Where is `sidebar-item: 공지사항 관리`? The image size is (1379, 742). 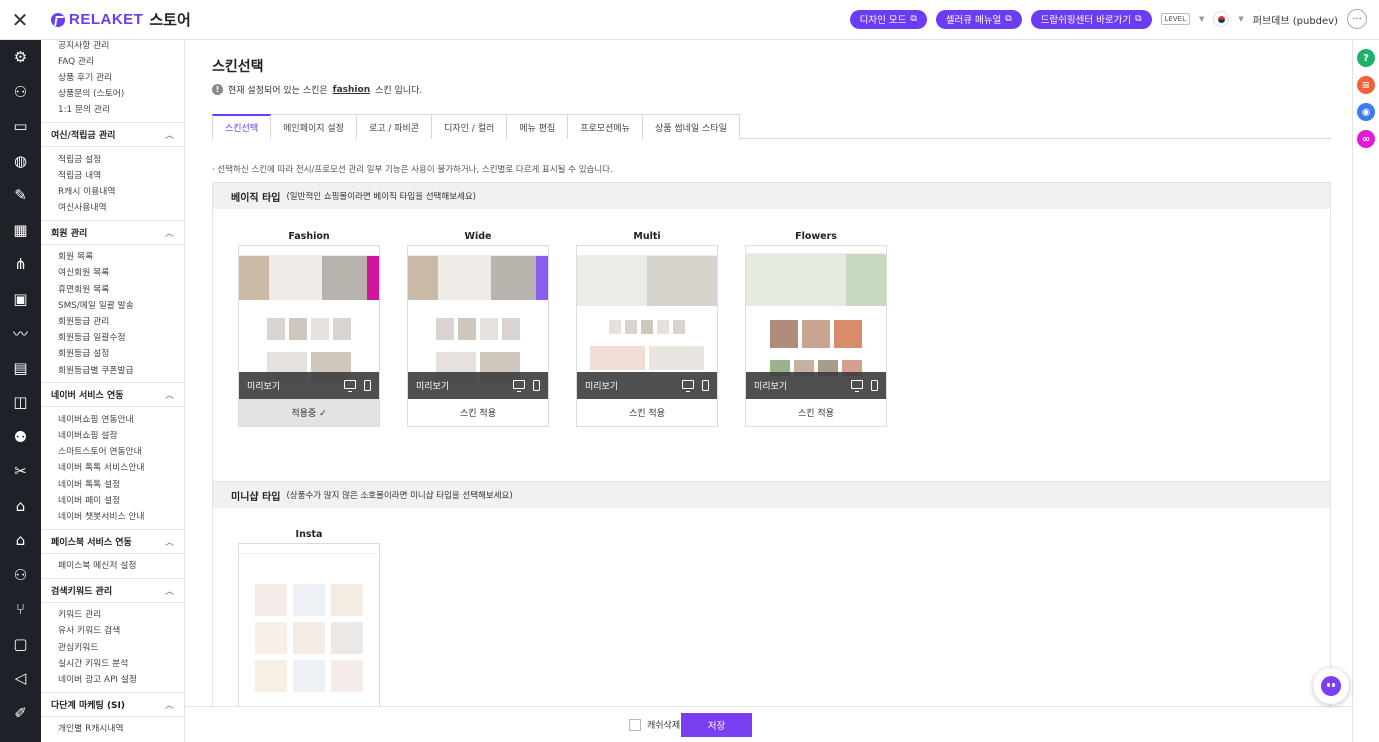
sidebar-item: 공지사항 관리 is located at coordinates (112, 46).